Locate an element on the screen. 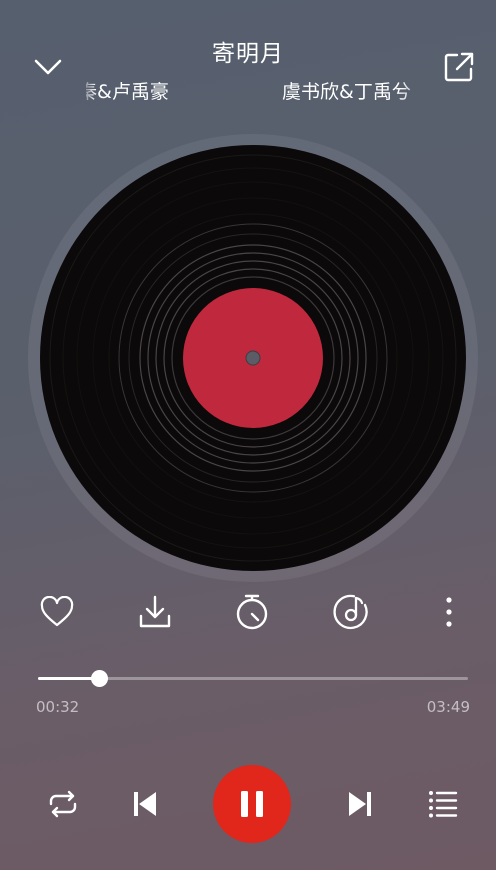 This screenshot has height=870, width=496. artist-marquee-left: 秦&卢禹豪 is located at coordinates (138, 90).